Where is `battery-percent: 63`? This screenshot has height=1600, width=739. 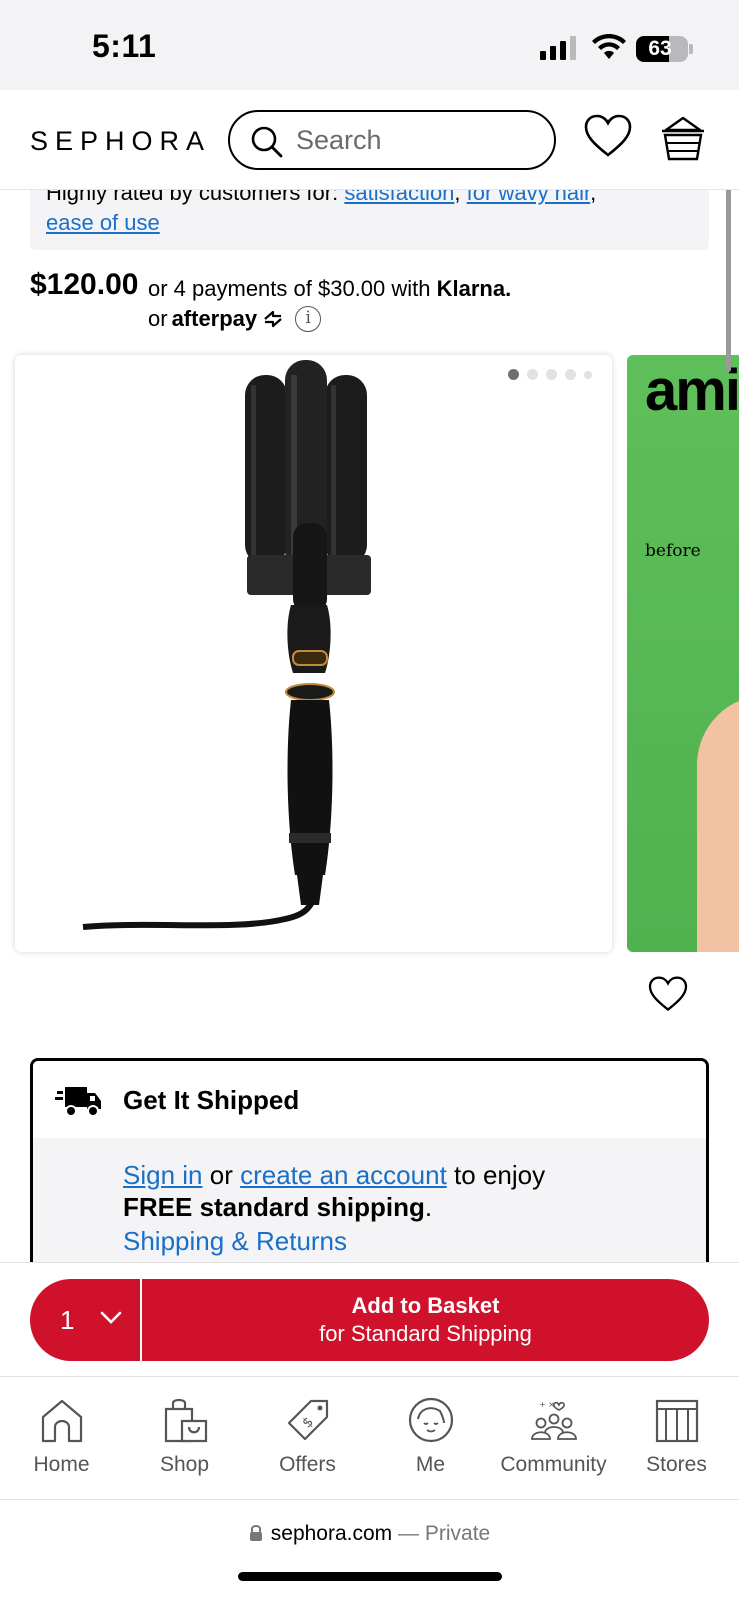
battery-percent: 63 is located at coordinates (660, 48).